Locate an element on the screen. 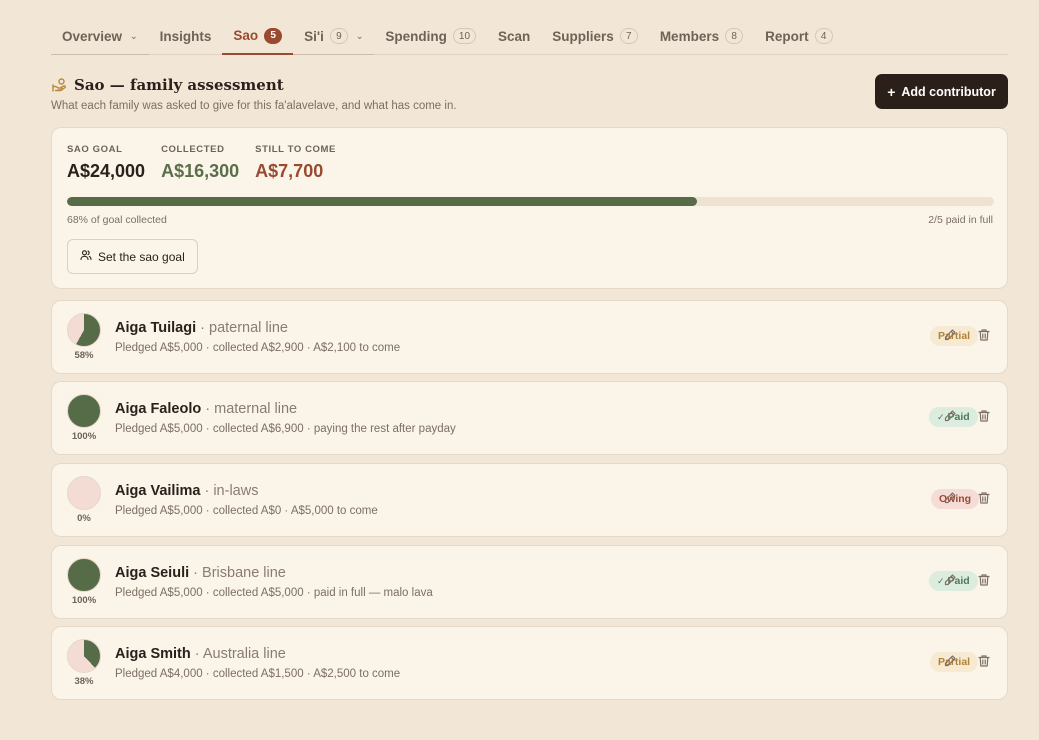  contributor-line: in-laws is located at coordinates (236, 491).